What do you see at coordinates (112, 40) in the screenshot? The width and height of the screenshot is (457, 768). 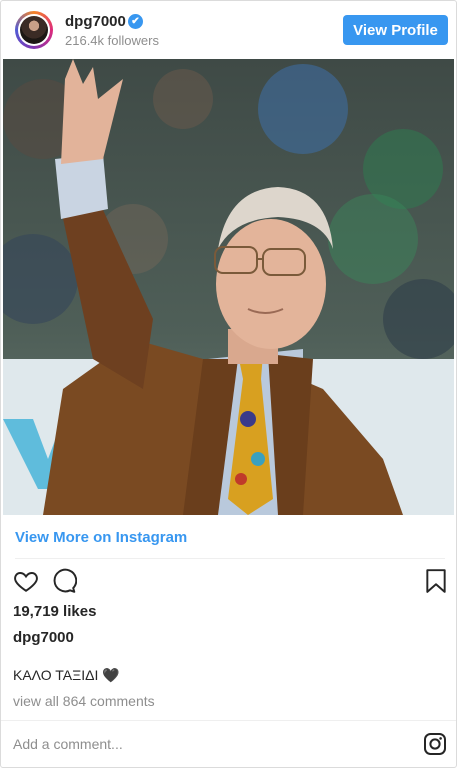 I see `follower-count: 216.4k followers` at bounding box center [112, 40].